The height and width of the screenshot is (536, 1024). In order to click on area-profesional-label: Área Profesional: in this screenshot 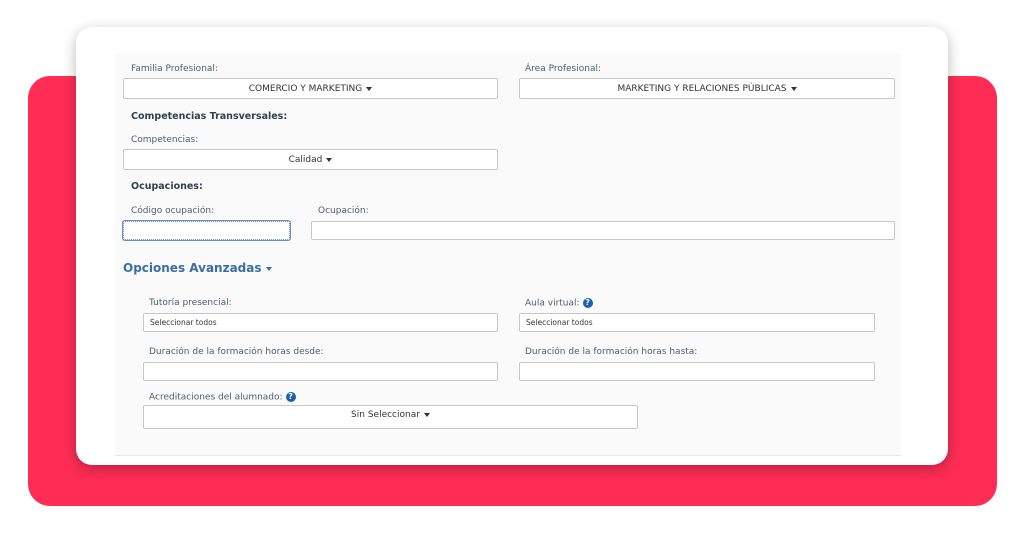, I will do `click(563, 69)`.